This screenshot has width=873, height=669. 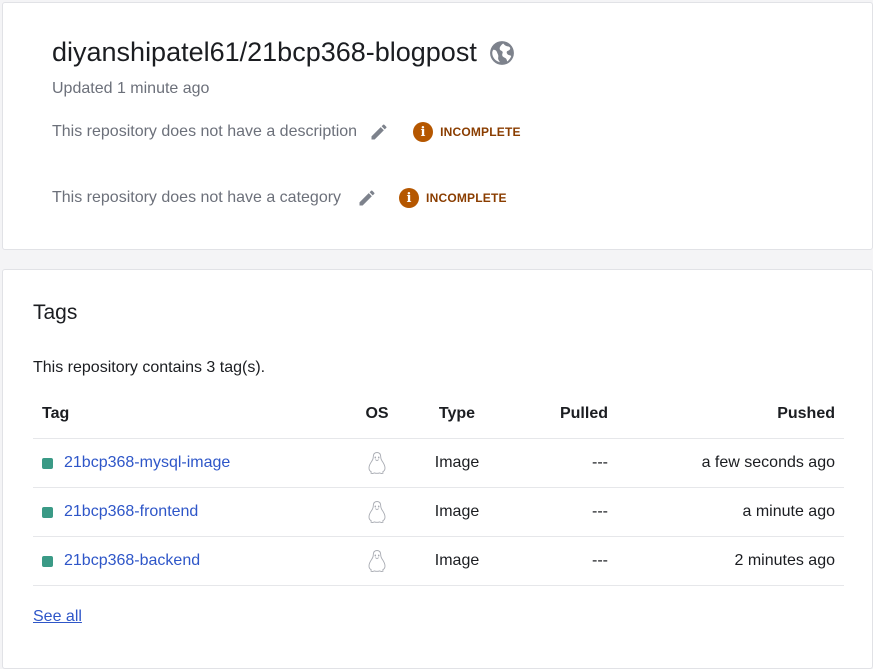 What do you see at coordinates (56, 413) in the screenshot?
I see `column-header-tag: Tag` at bounding box center [56, 413].